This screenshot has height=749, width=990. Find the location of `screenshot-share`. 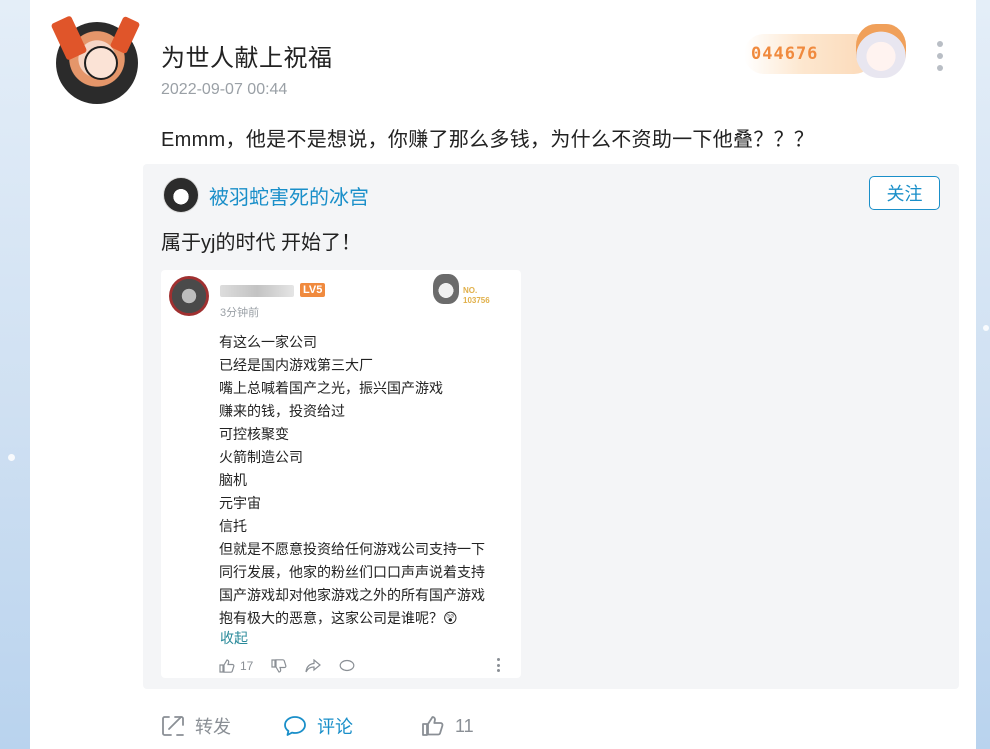

screenshot-share is located at coordinates (313, 666).